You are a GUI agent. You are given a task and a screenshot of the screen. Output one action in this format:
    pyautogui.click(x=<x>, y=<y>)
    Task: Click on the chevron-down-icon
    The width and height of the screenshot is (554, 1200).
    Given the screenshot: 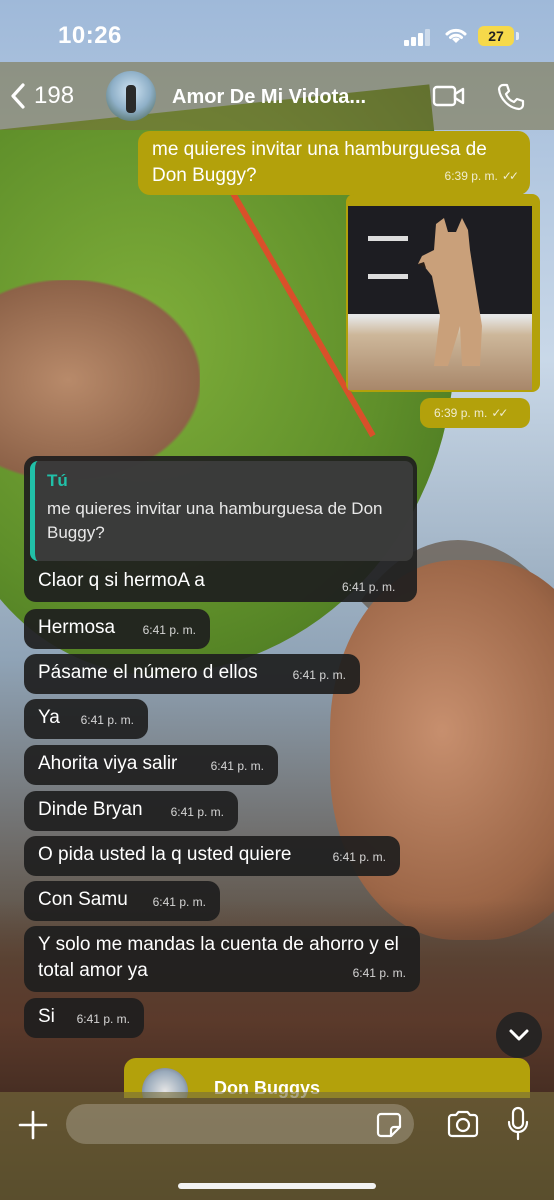 What is the action you would take?
    pyautogui.click(x=519, y=1035)
    